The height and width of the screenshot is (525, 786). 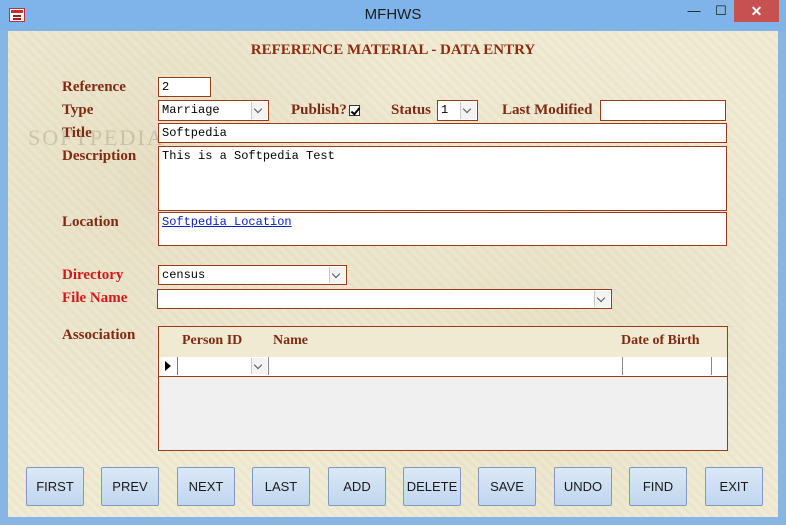 What do you see at coordinates (583, 486) in the screenshot?
I see `undo-button: UNDO` at bounding box center [583, 486].